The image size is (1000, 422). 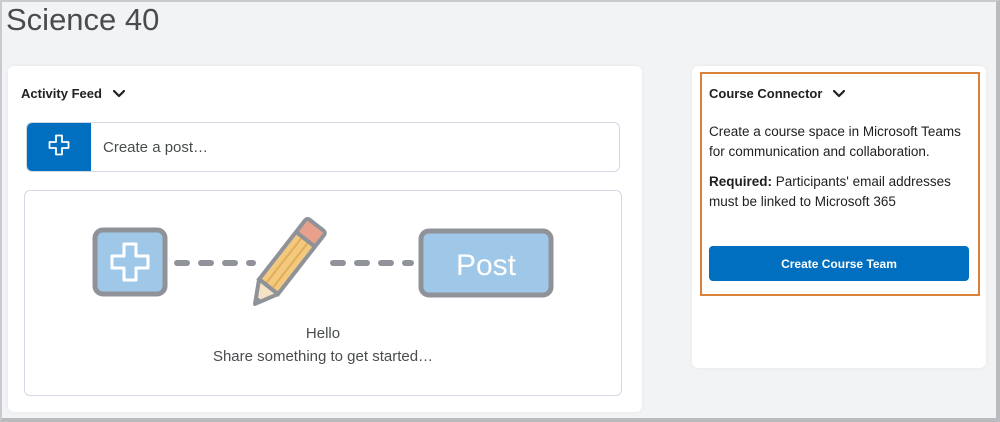 I want to click on plus-icon, so click(x=59, y=147).